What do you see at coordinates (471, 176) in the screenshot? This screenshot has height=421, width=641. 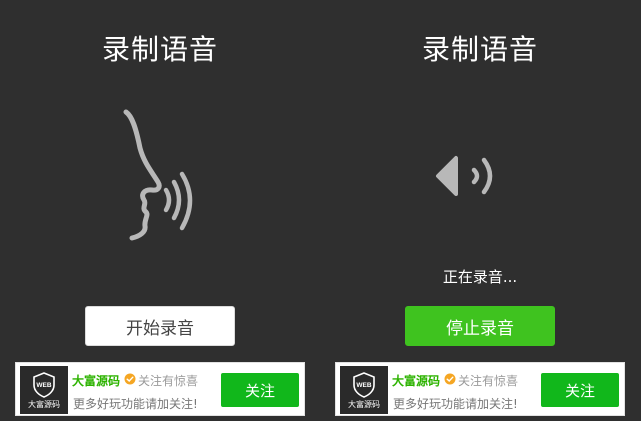 I see `speaker-sound-icon` at bounding box center [471, 176].